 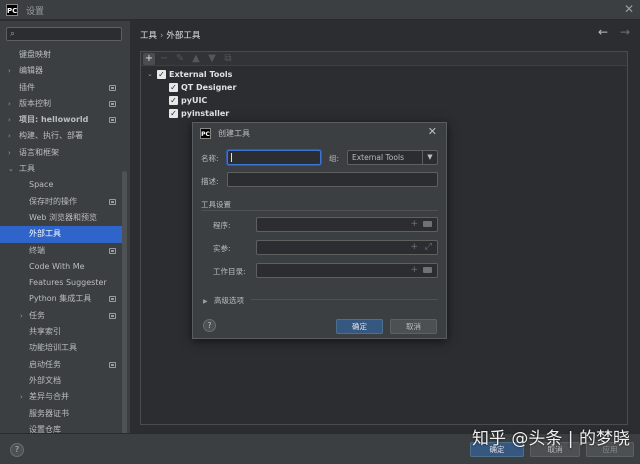 I want to click on search-input: ⌕, so click(x=64, y=34).